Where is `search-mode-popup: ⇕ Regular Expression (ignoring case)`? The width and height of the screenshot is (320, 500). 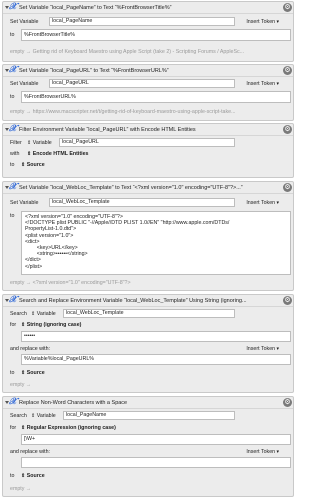
search-mode-popup: ⇕ Regular Expression (ignoring case) is located at coordinates (68, 428).